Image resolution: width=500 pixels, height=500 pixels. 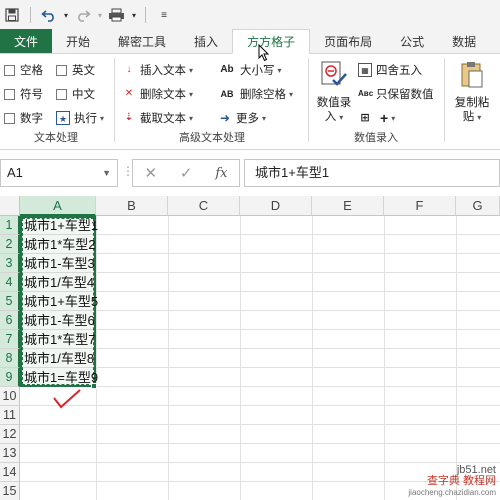 I want to click on tab-formulas: 公式, so click(x=412, y=41).